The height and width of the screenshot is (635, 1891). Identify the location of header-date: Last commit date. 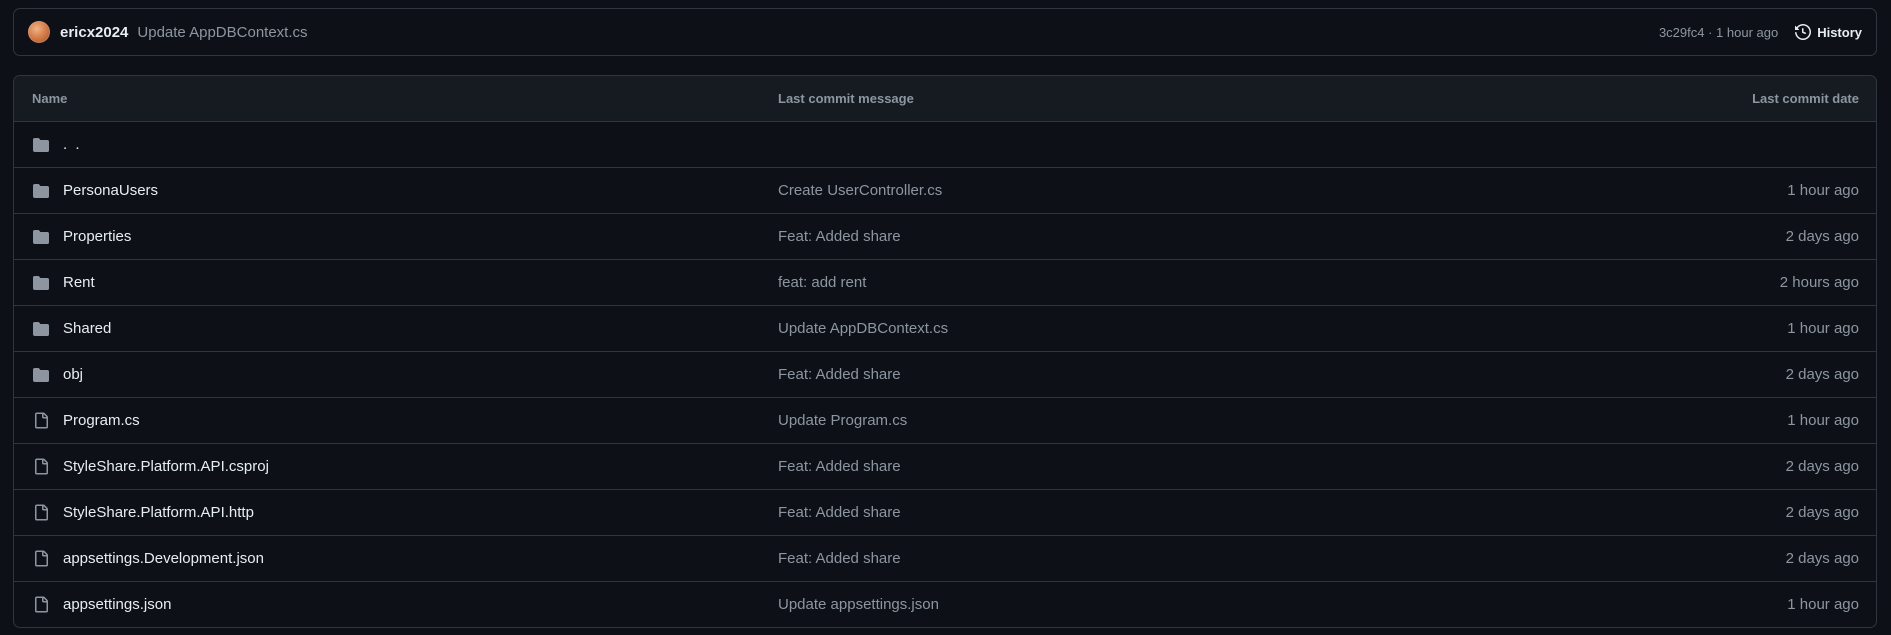
(1805, 98).